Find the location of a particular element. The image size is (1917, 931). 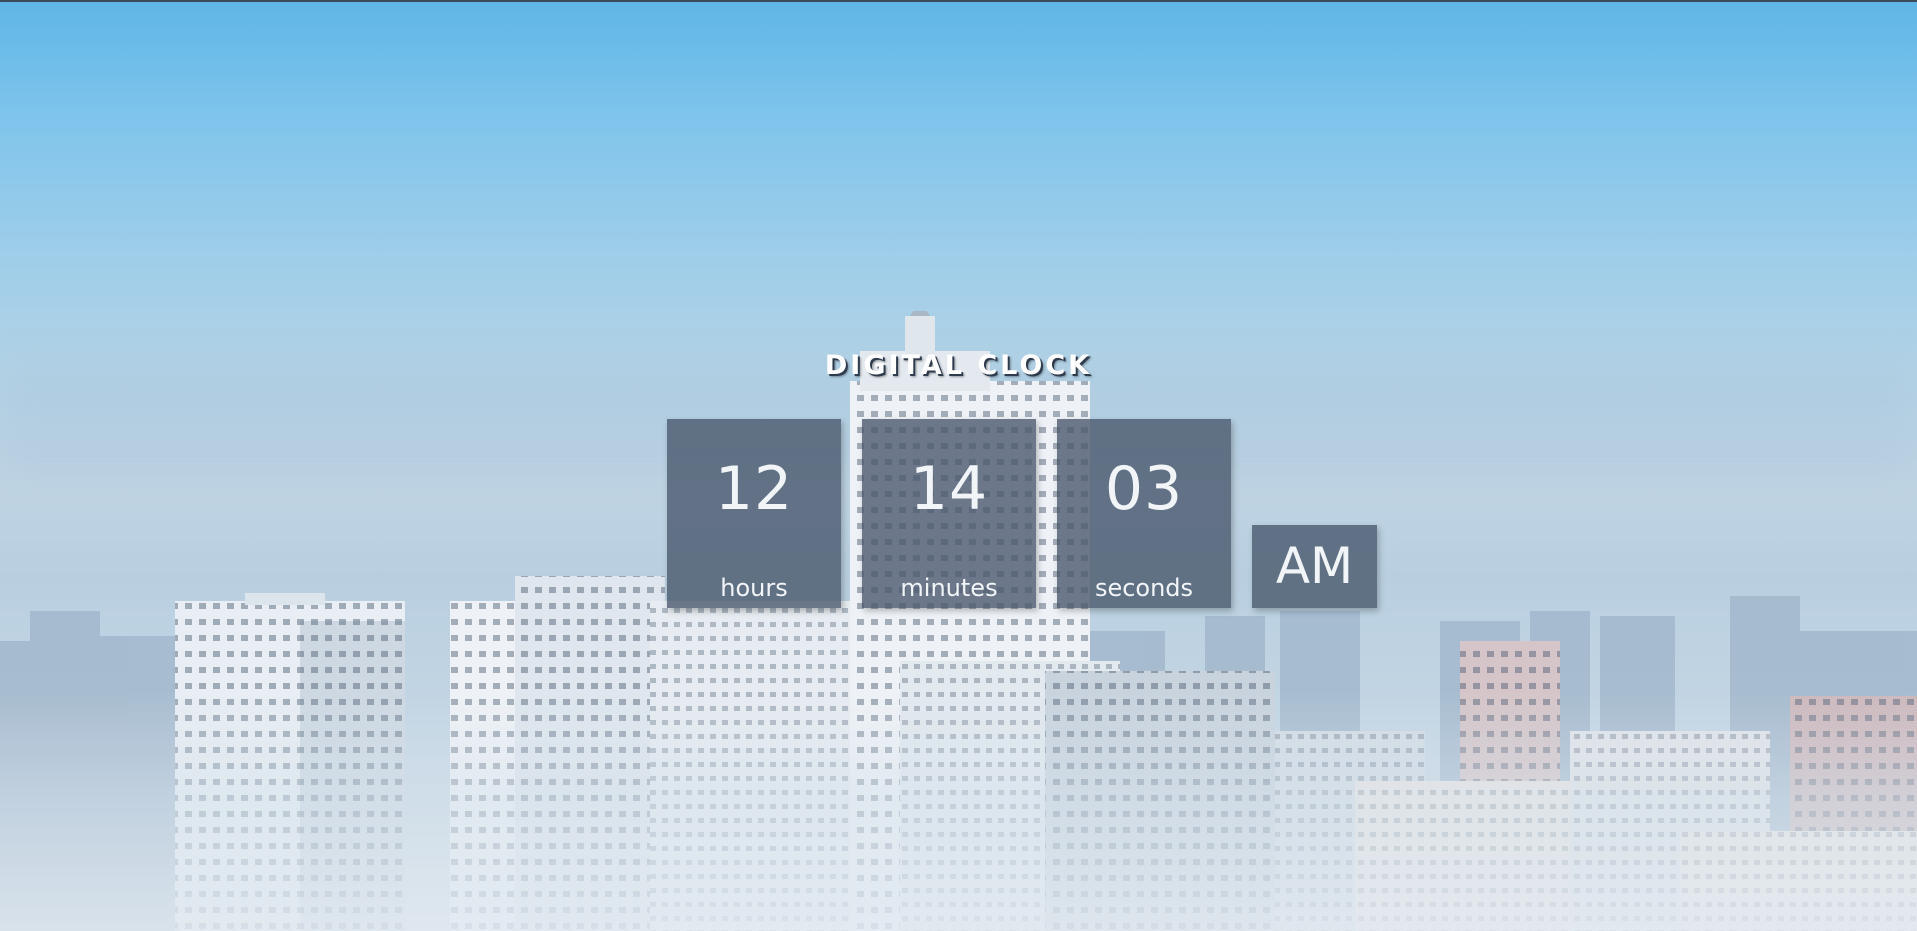

seconds-value: 03 is located at coordinates (1144, 489).